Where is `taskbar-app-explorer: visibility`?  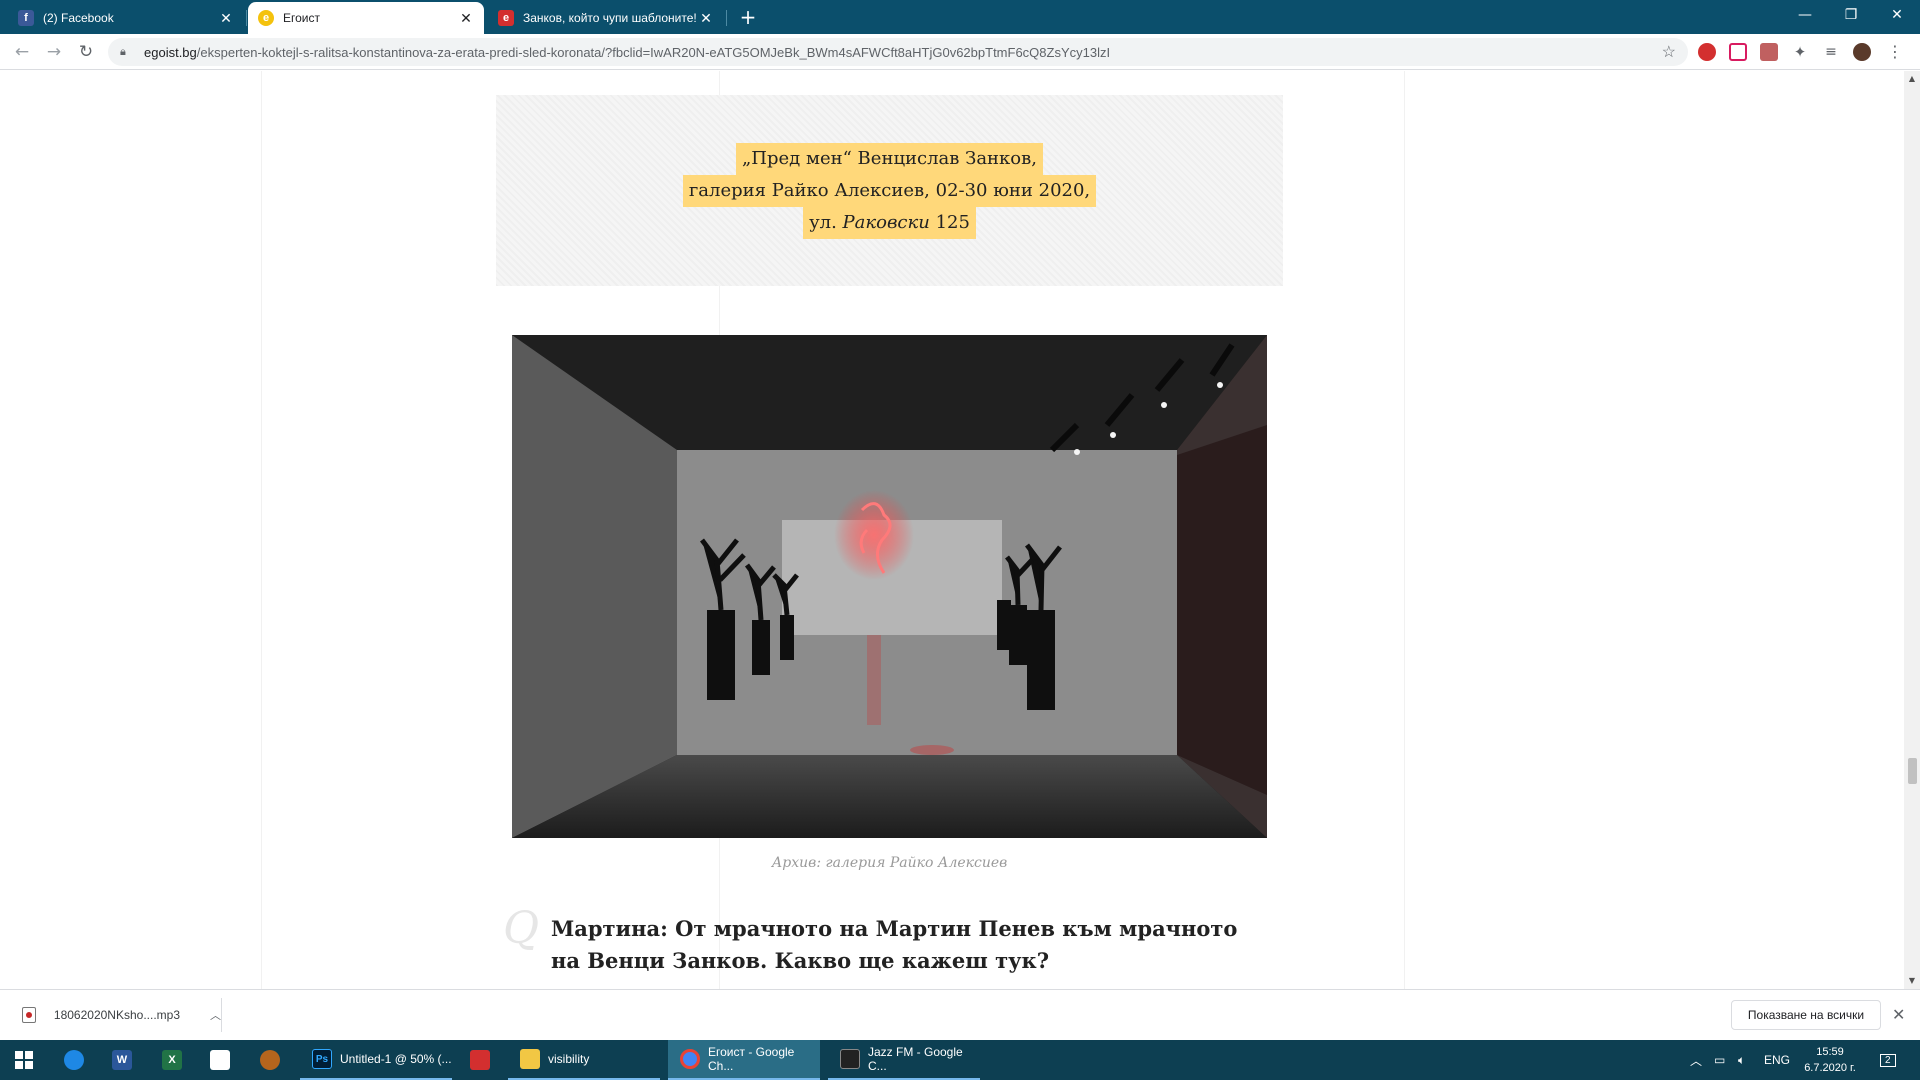
taskbar-app-explorer: visibility is located at coordinates (584, 1060).